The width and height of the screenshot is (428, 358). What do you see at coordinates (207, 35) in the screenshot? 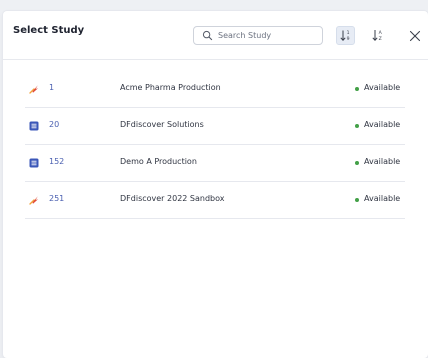
I see `search-icon` at bounding box center [207, 35].